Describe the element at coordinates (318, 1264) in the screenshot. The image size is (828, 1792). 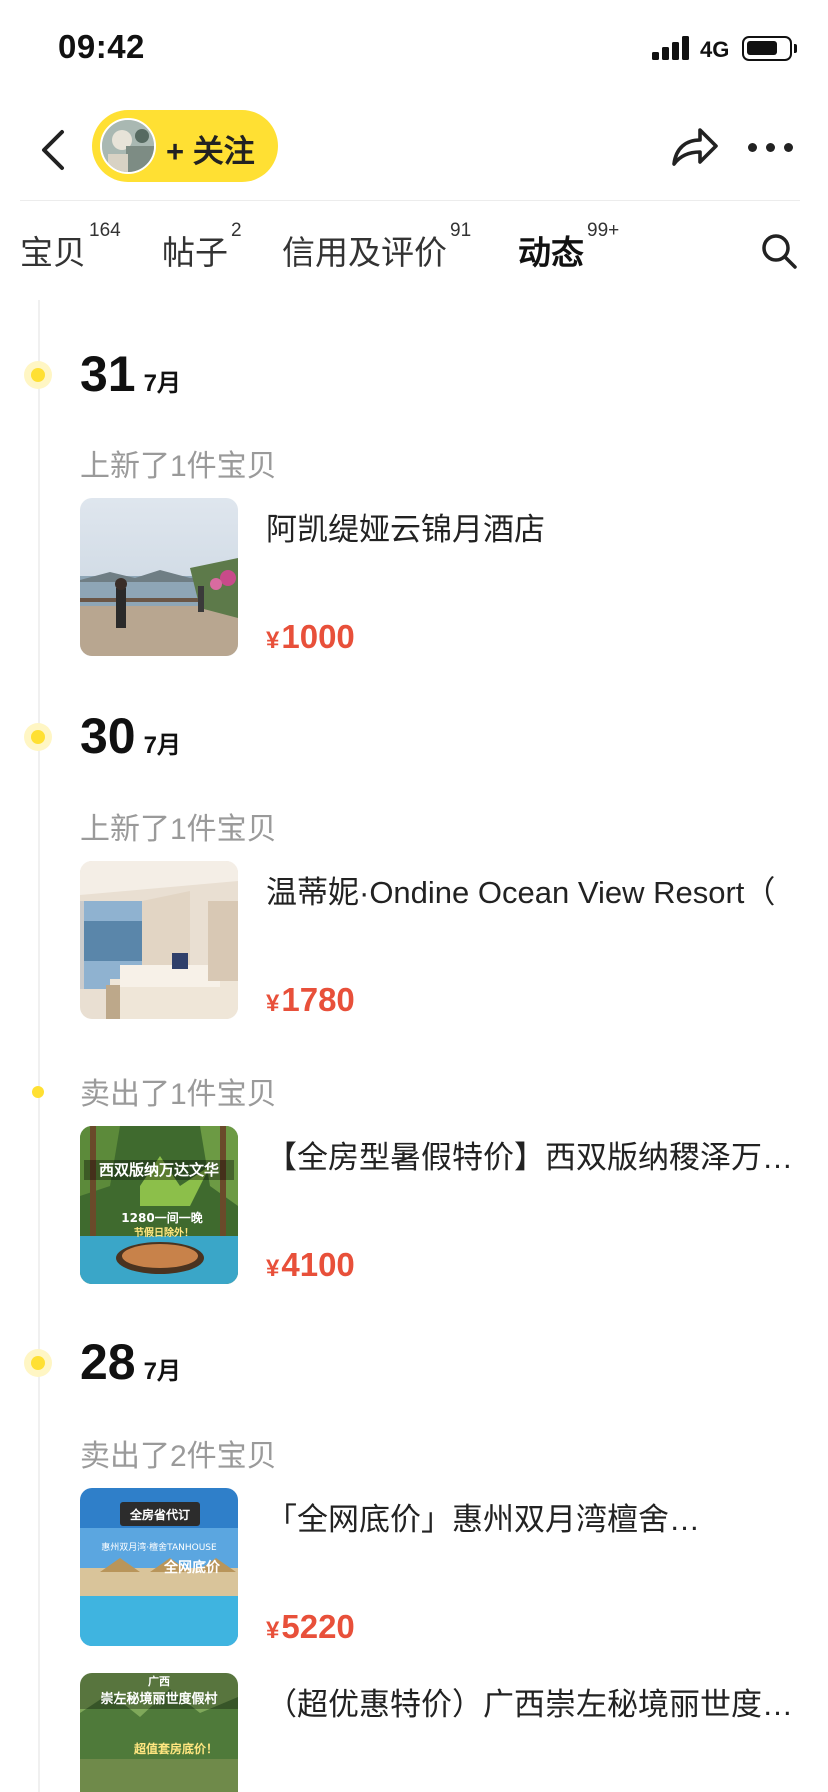
I see `price-value: 4100` at that location.